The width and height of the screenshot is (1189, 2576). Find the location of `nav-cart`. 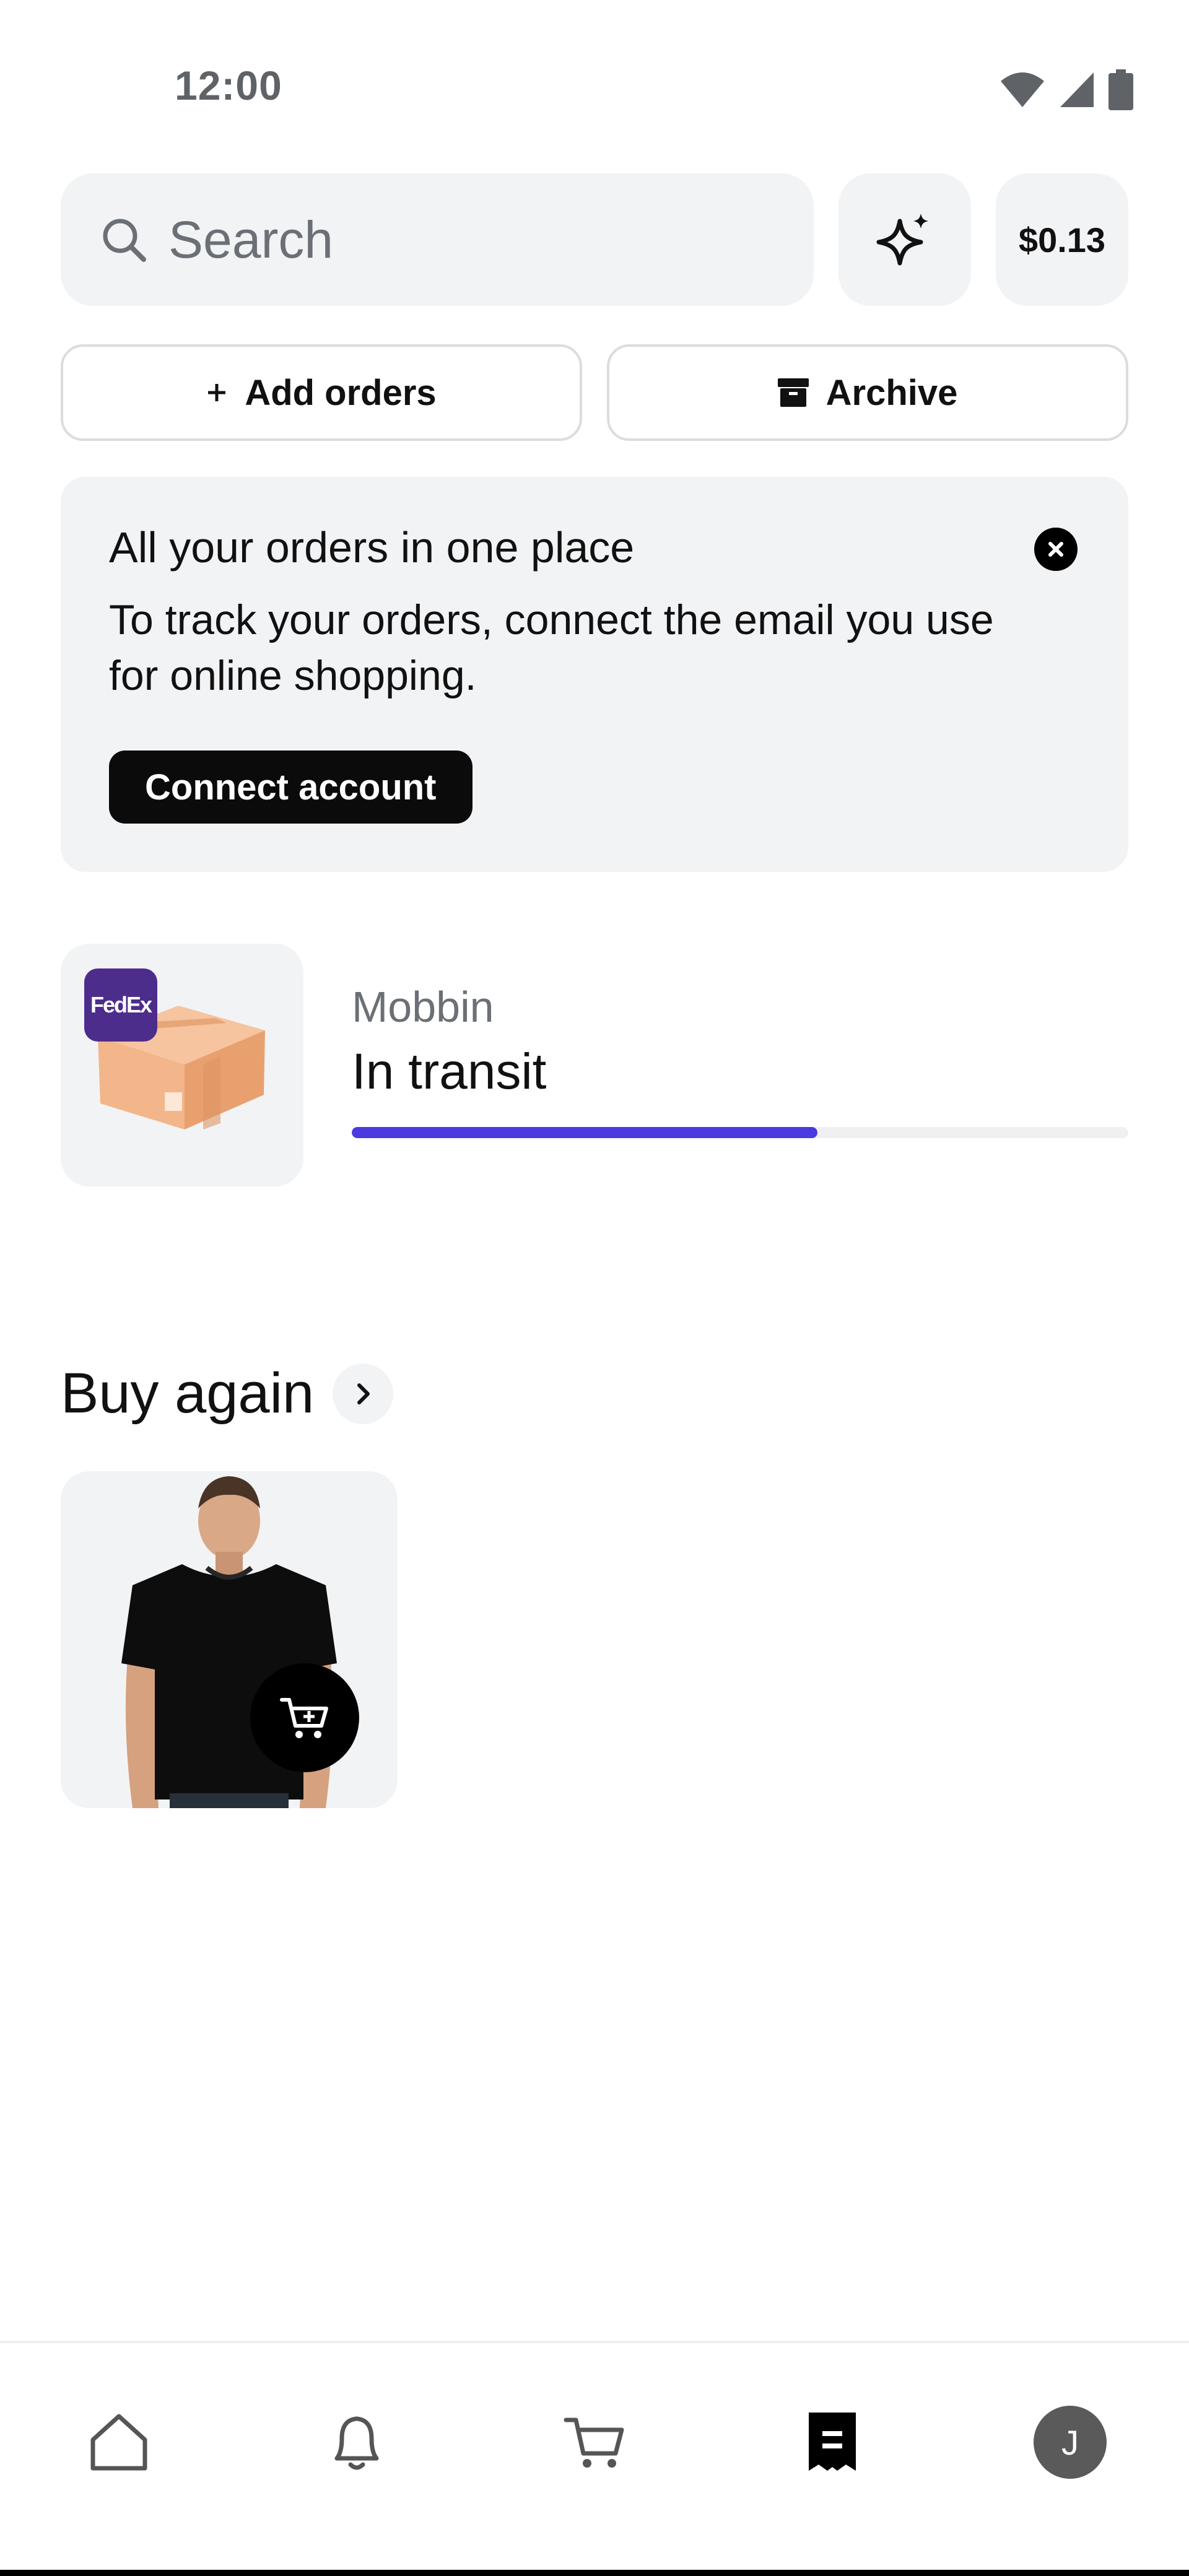

nav-cart is located at coordinates (594, 2442).